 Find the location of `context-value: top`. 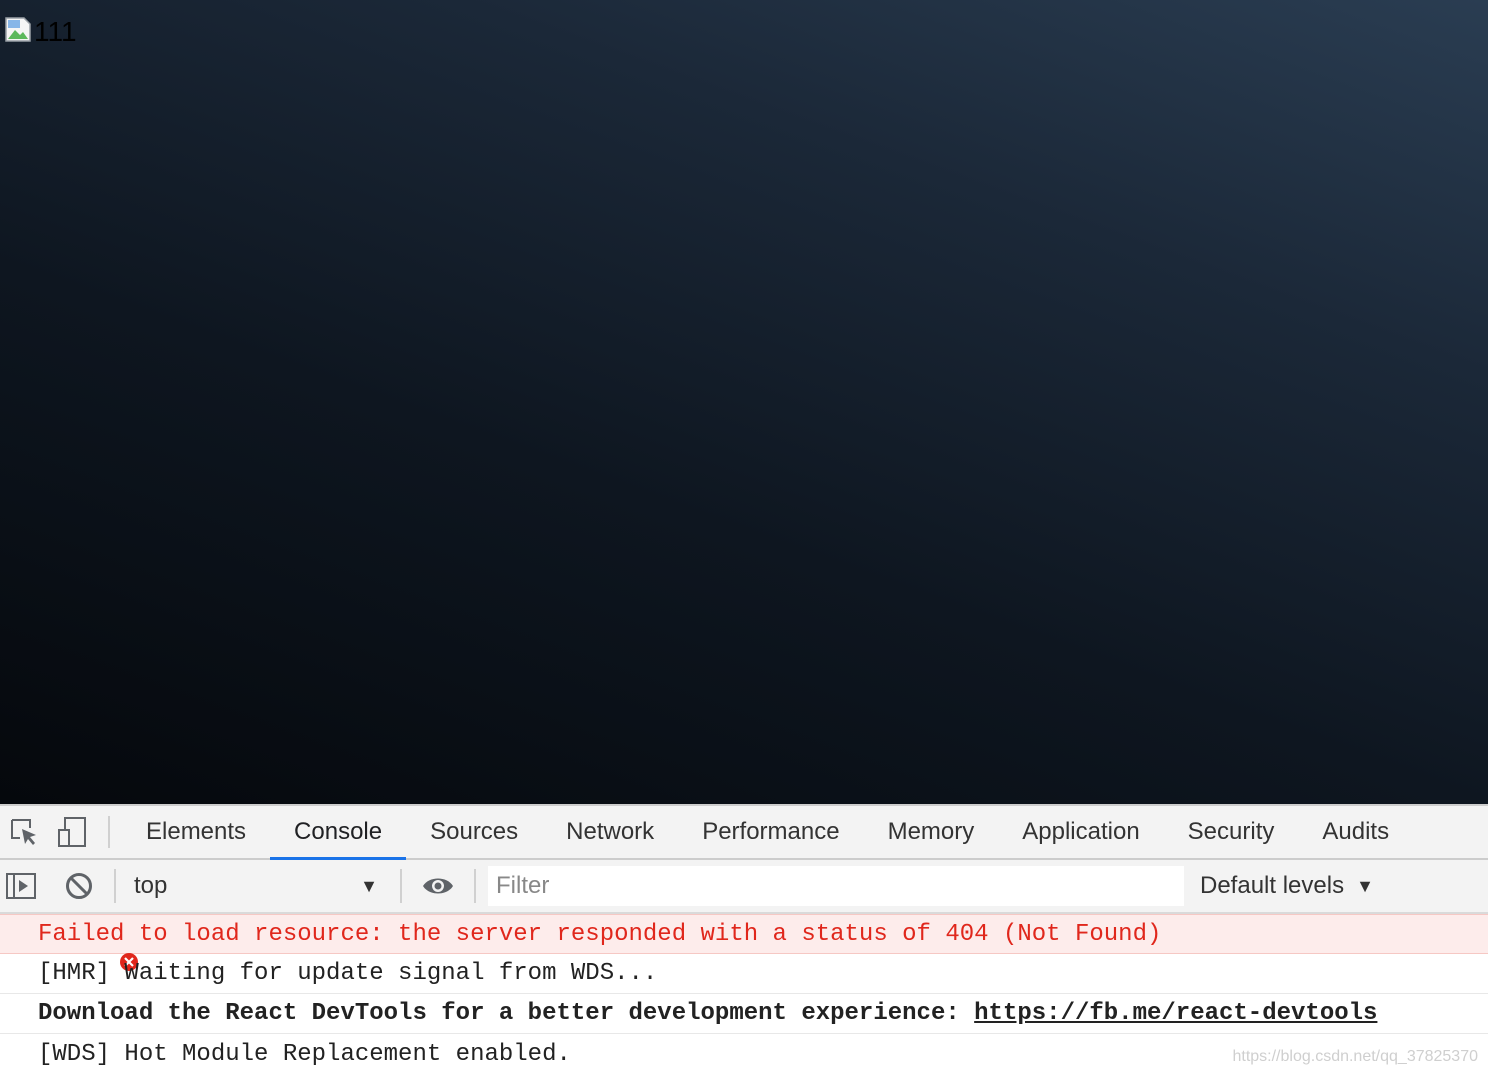

context-value: top is located at coordinates (151, 885).